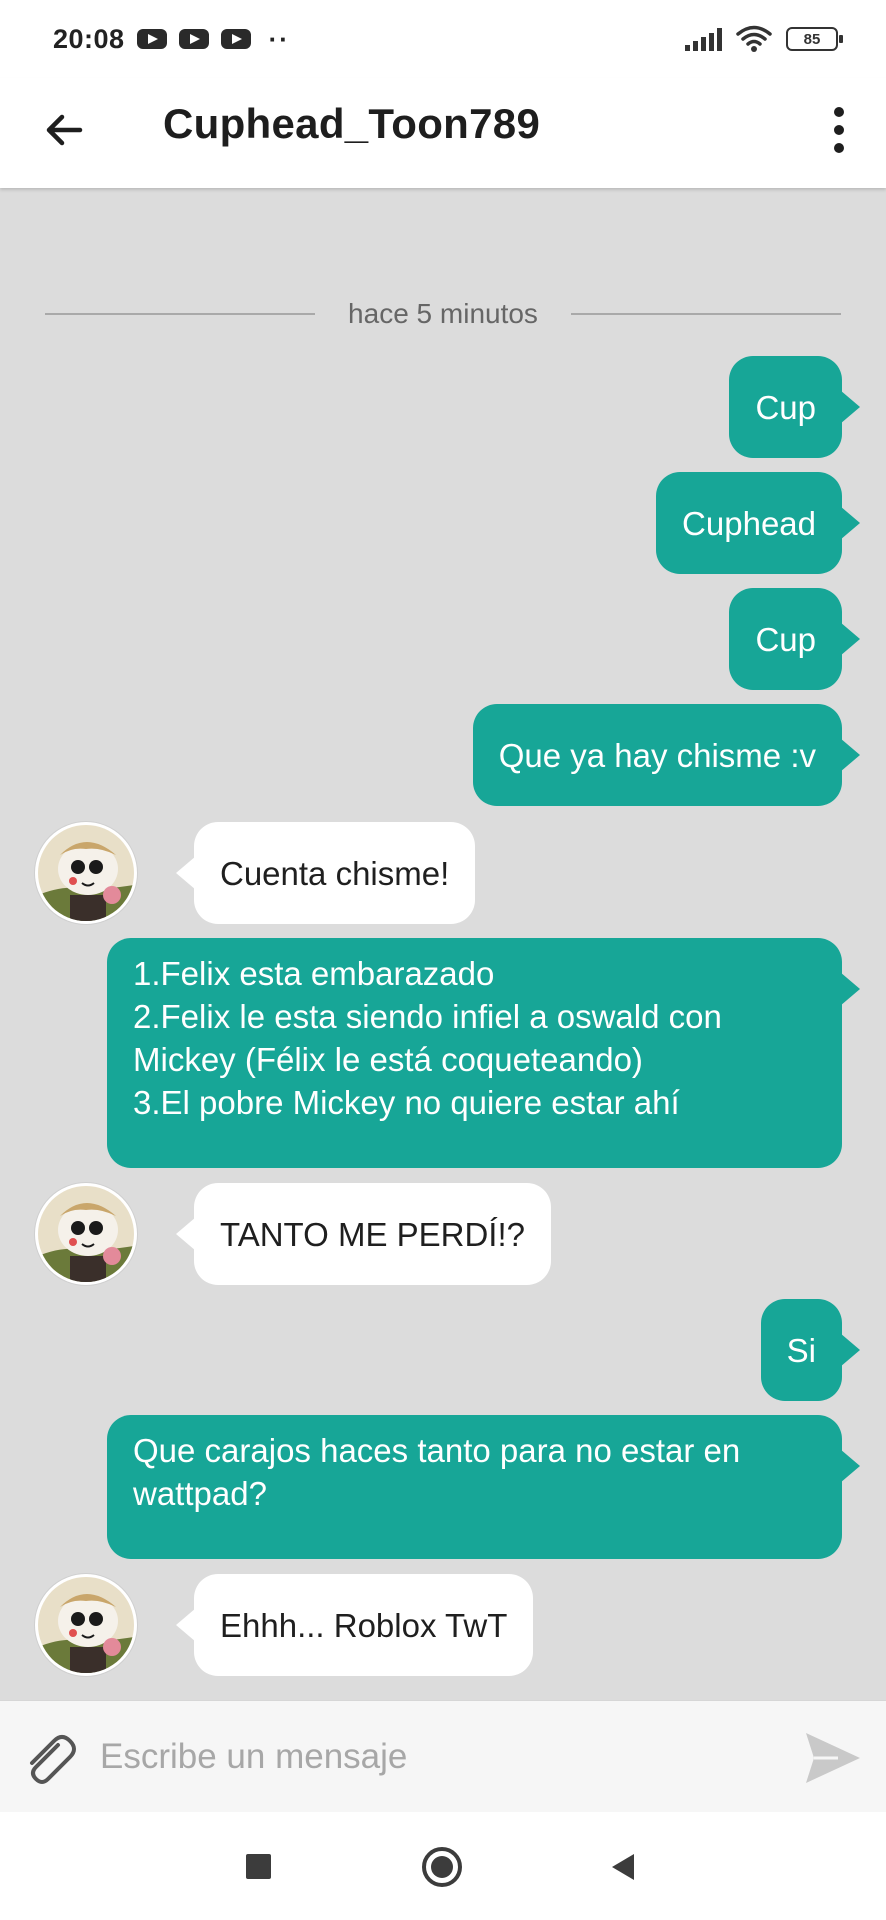 The width and height of the screenshot is (886, 1920). I want to click on status-bar: 20:08 ·· 85, so click(443, 39).